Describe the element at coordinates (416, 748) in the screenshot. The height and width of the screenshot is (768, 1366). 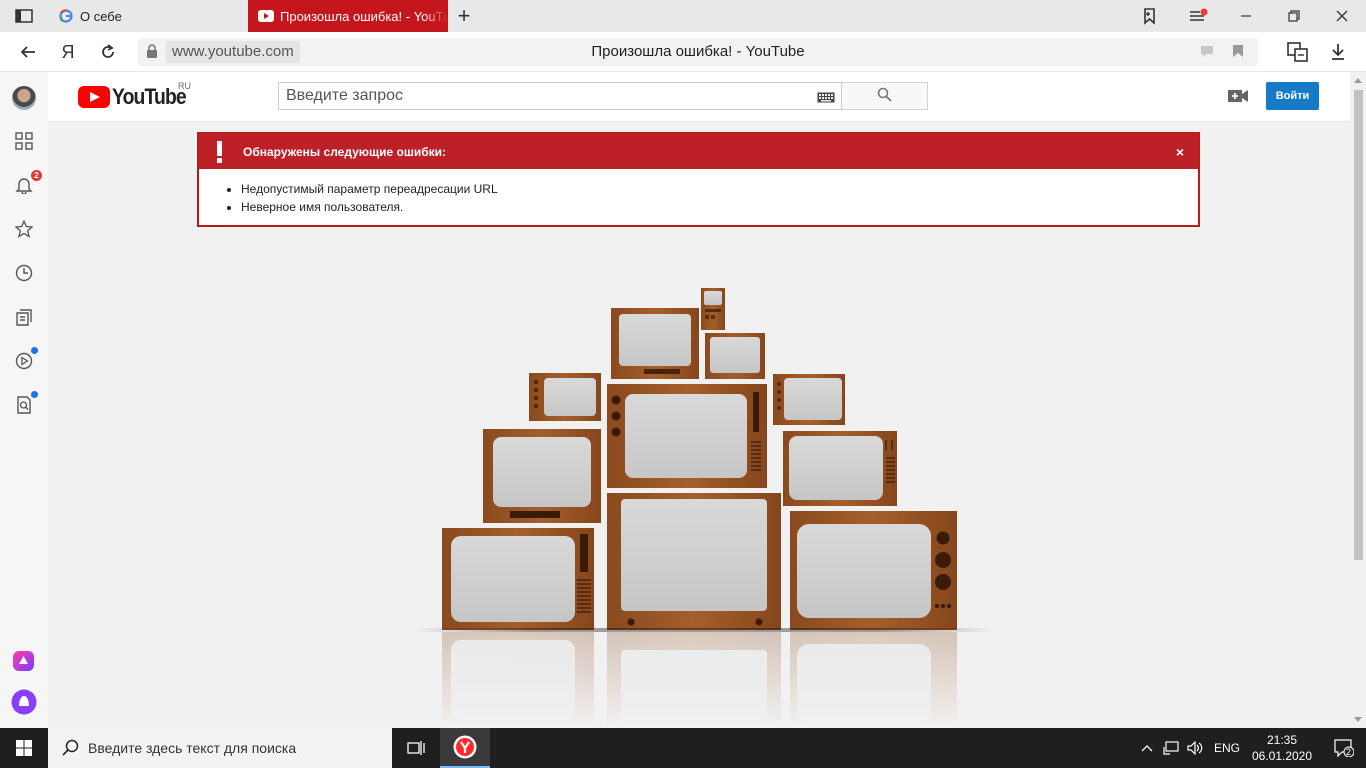
I see `task-view-icon` at that location.